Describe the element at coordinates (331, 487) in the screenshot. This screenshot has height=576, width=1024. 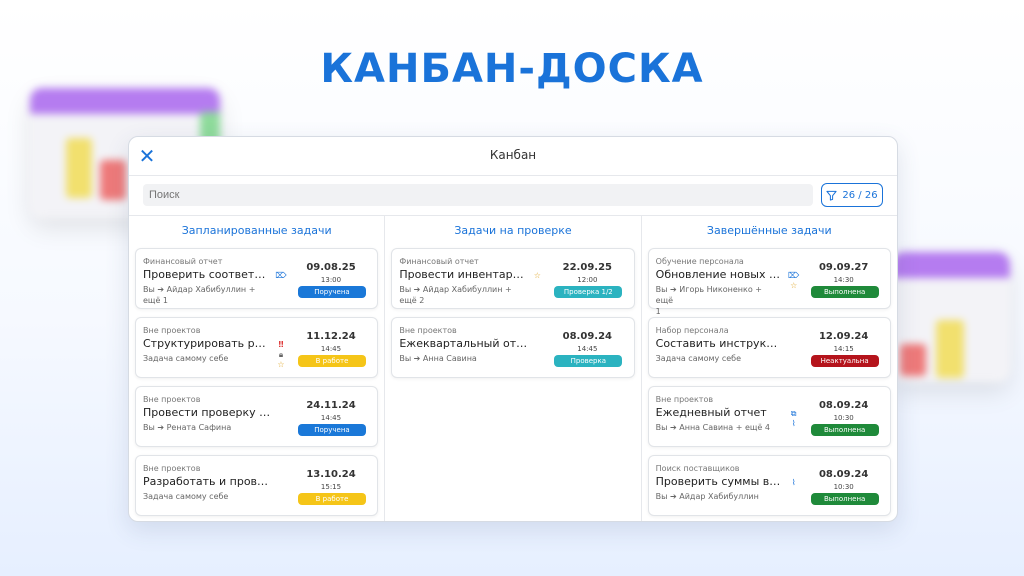
I see `card-time: 15:15` at that location.